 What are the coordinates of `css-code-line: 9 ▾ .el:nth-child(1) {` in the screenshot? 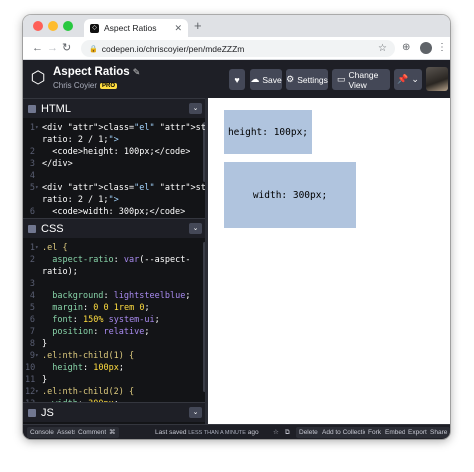 It's located at (115, 356).